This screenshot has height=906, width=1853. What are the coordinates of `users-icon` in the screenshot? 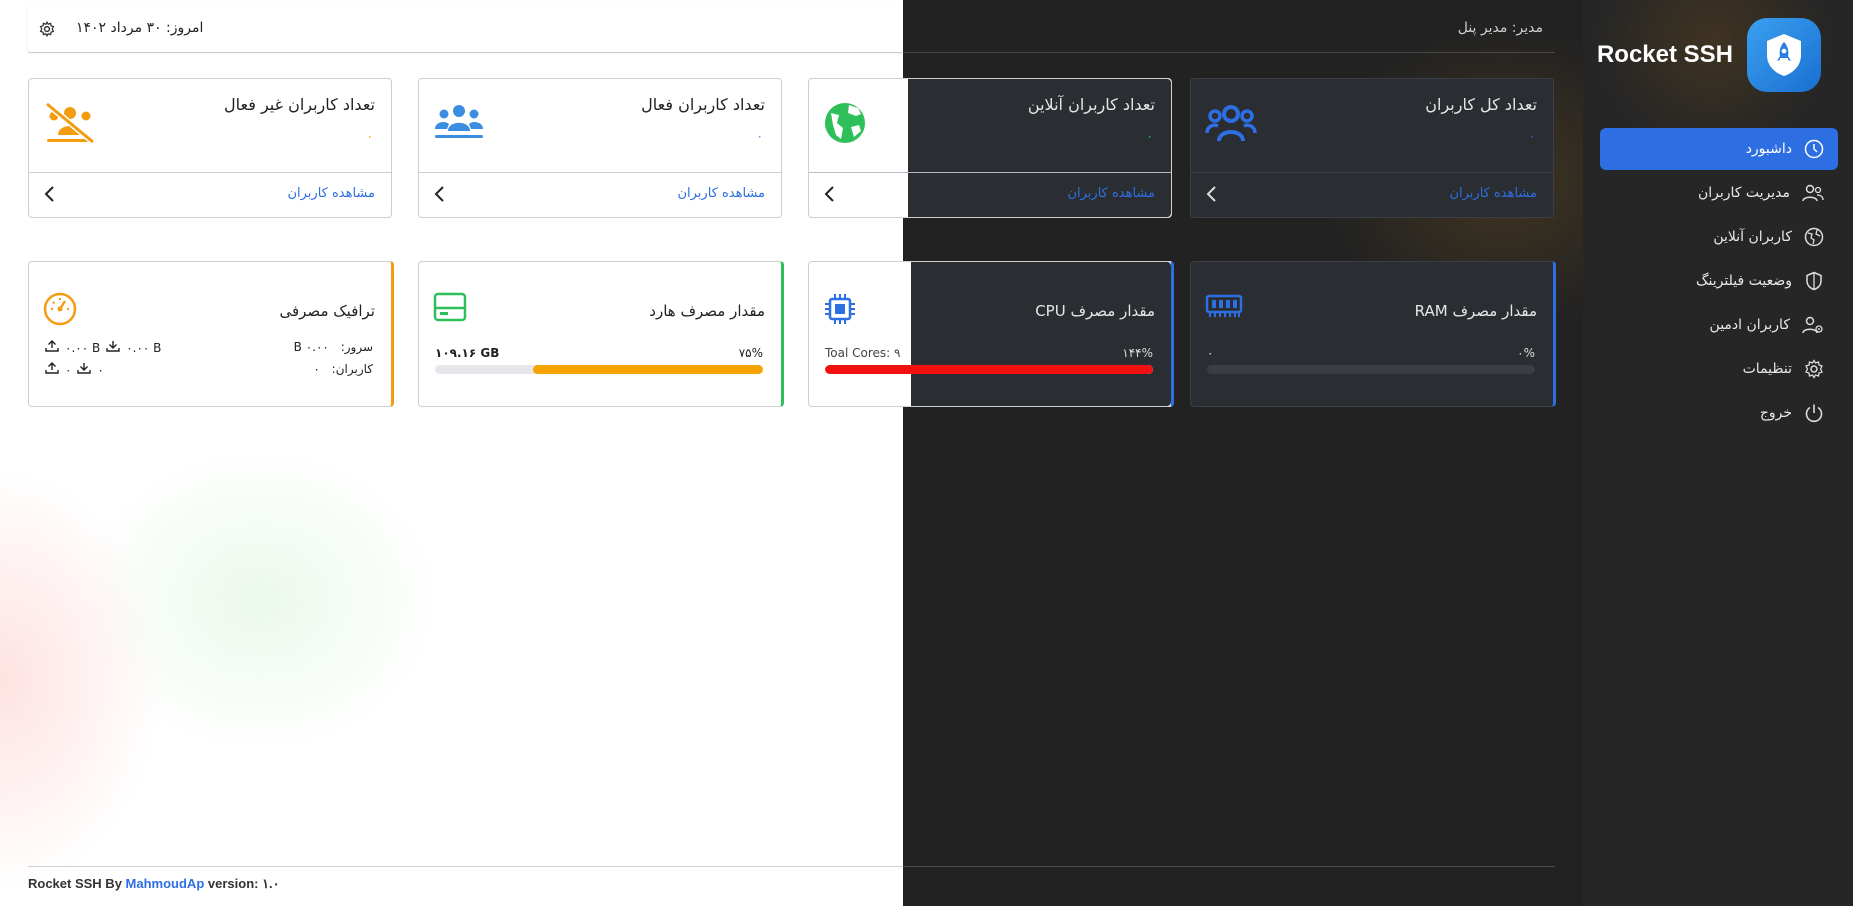 It's located at (1813, 193).